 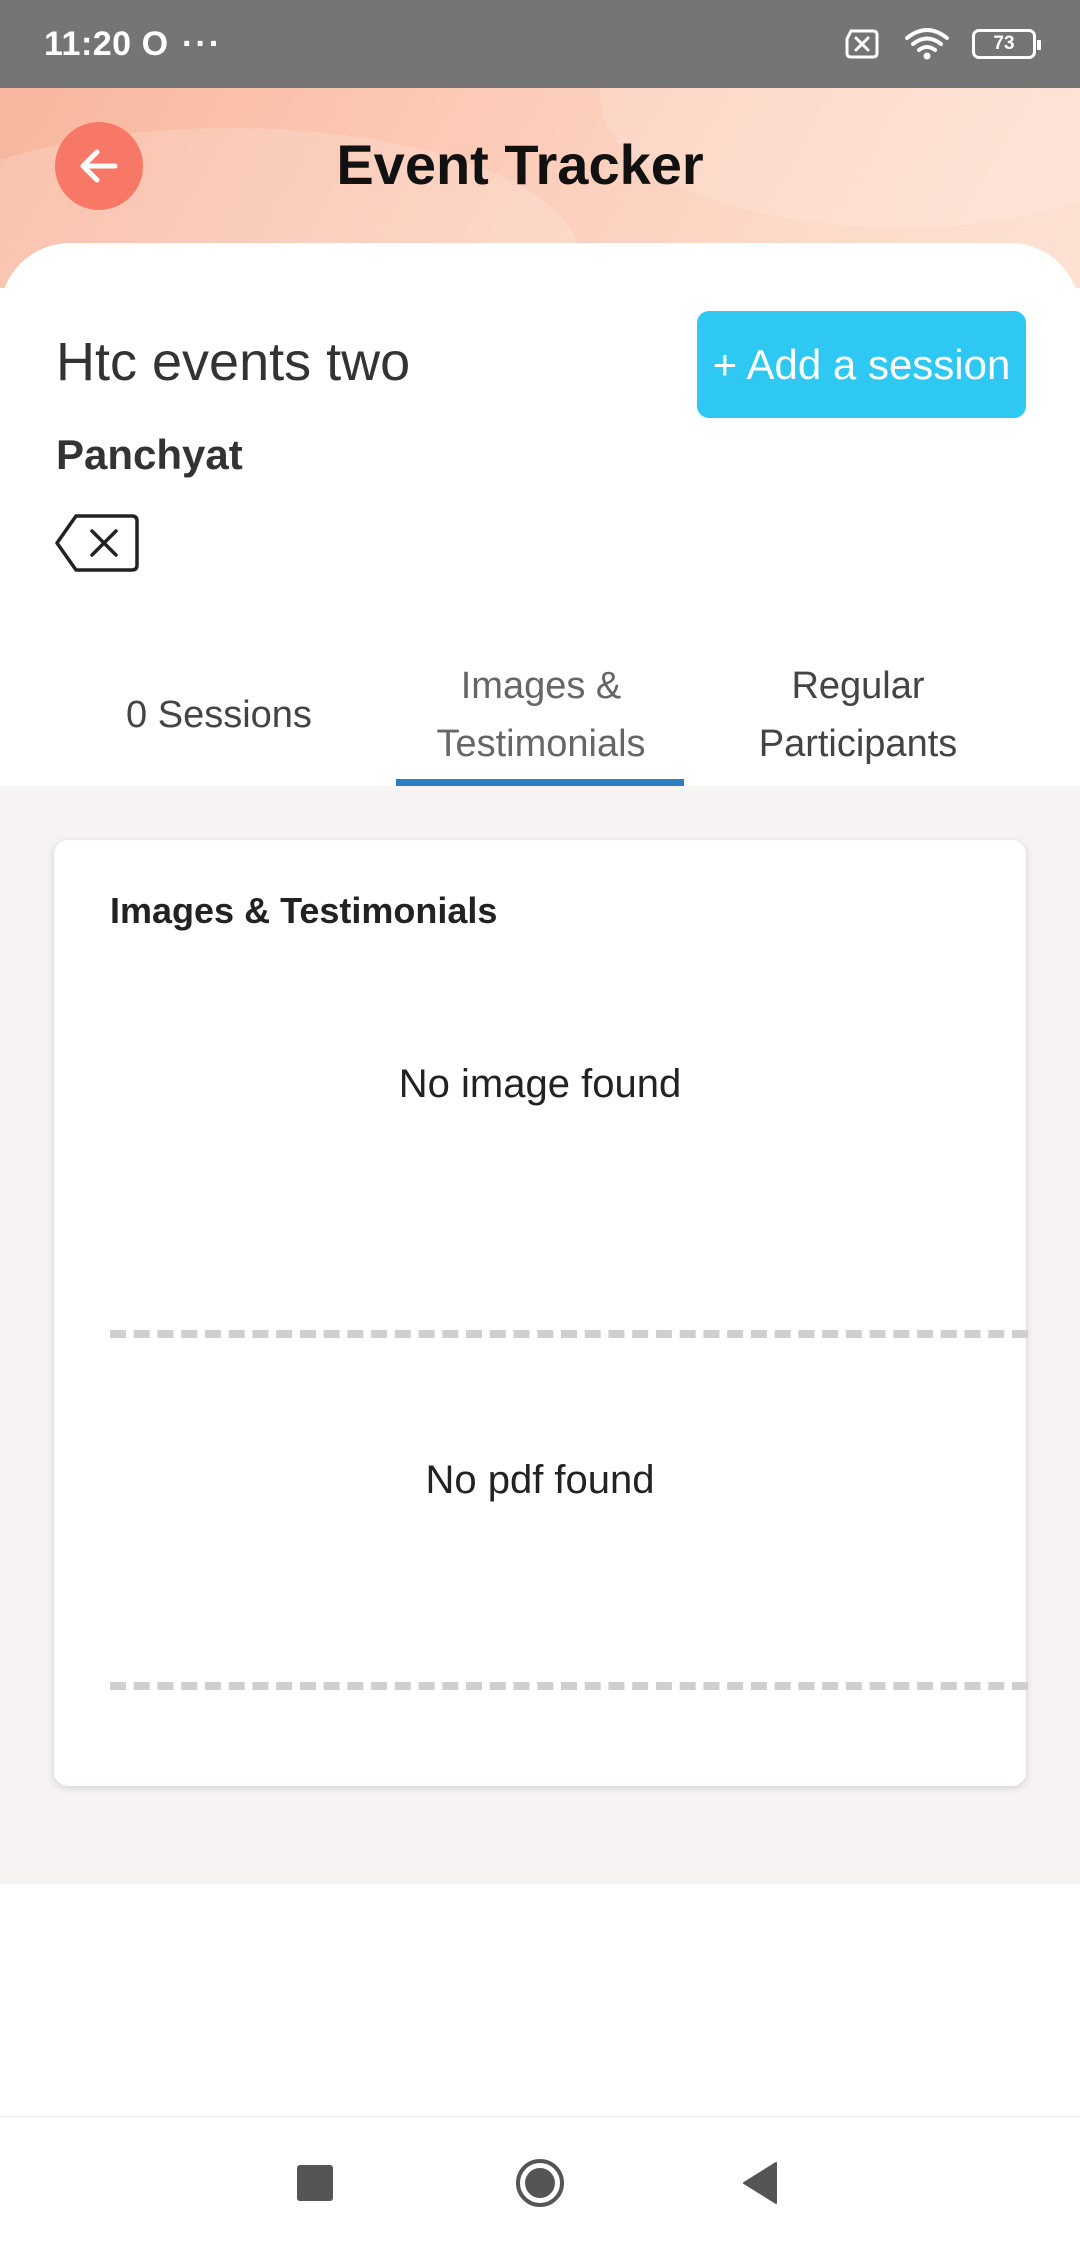 I want to click on battery-level: 73, so click(x=1004, y=43).